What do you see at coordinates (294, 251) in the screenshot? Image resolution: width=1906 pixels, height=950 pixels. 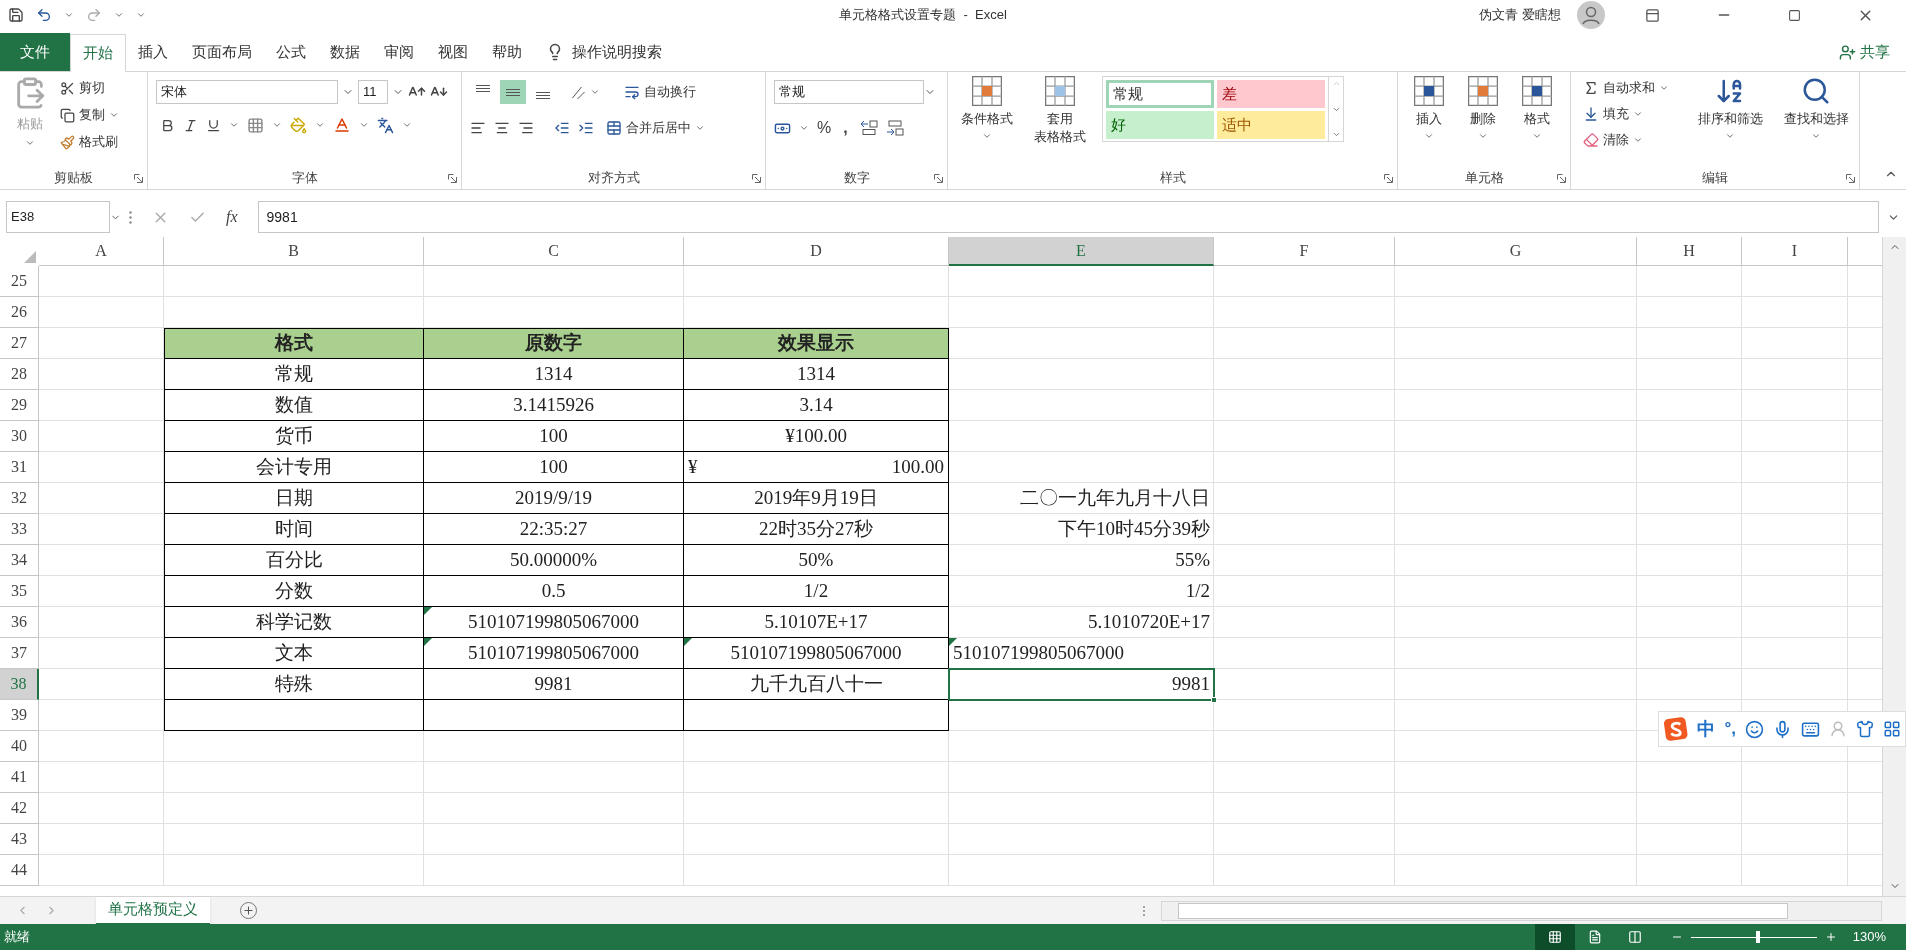 I see `column-header: B` at bounding box center [294, 251].